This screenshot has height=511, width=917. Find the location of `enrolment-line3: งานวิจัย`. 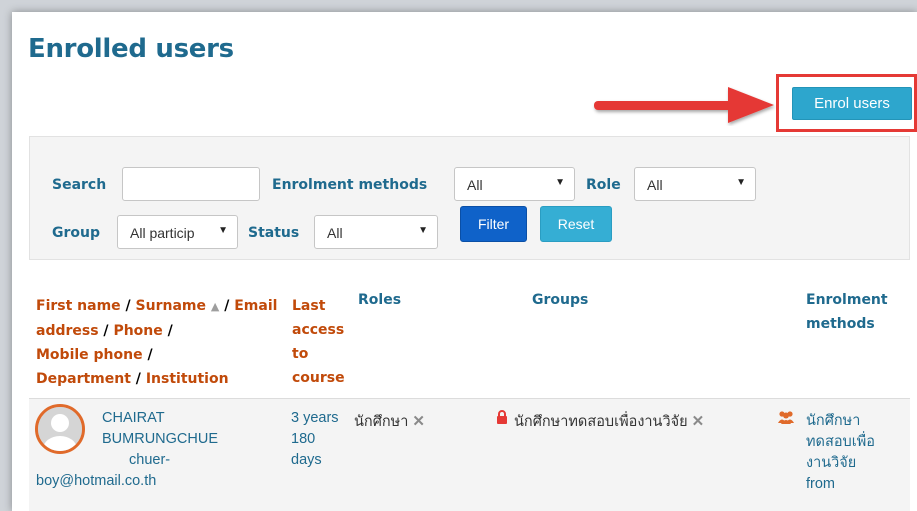

enrolment-line3: งานวิจัย is located at coordinates (831, 463).